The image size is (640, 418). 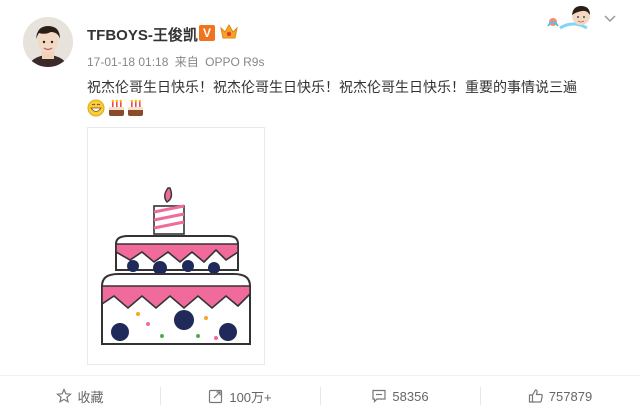 I want to click on comment-count: 58356, so click(x=410, y=396).